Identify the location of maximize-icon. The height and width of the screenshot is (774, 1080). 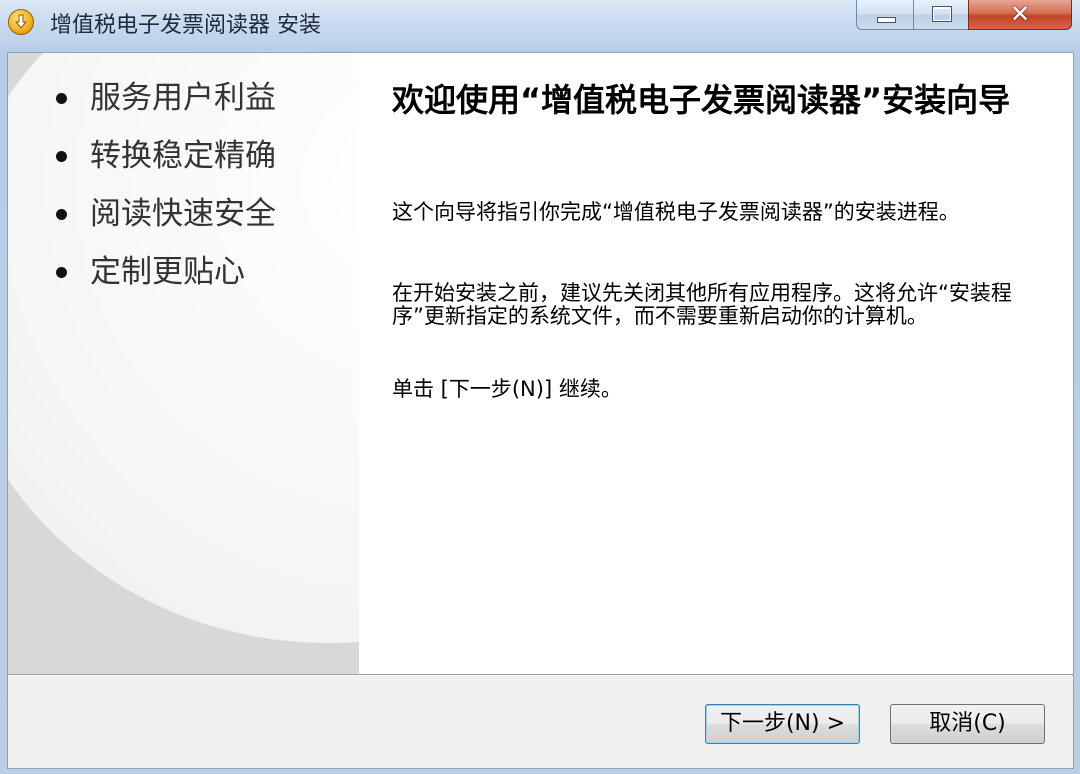
(942, 14).